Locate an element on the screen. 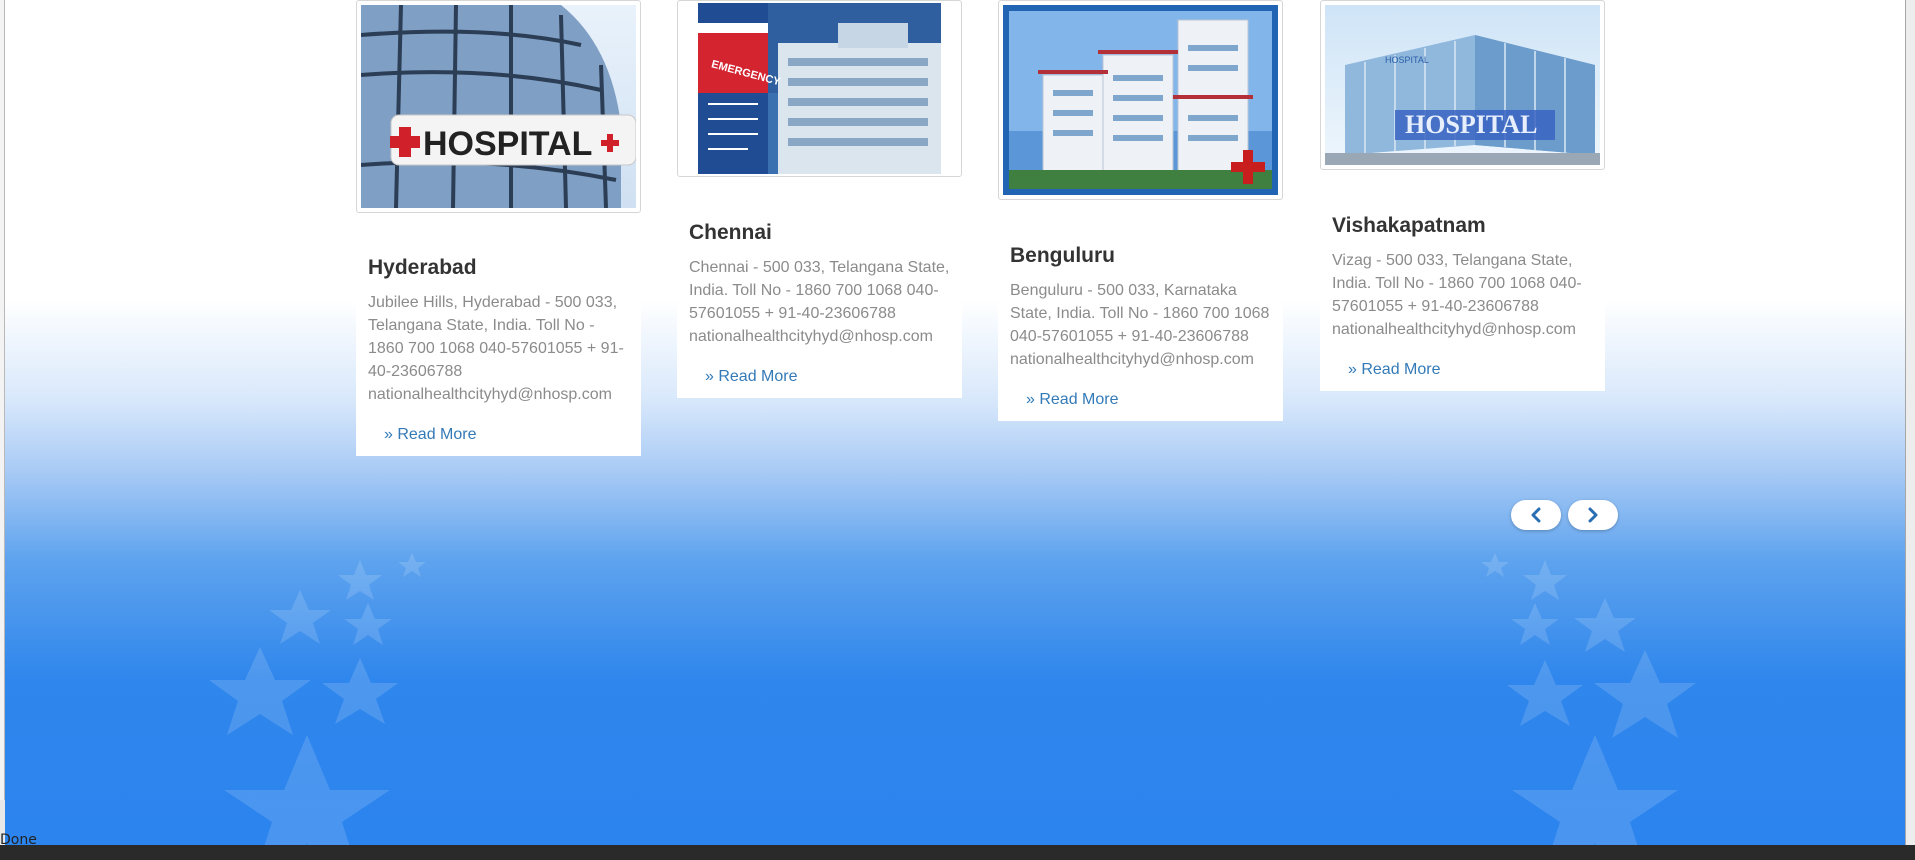  chevron-right-icon is located at coordinates (1593, 515).